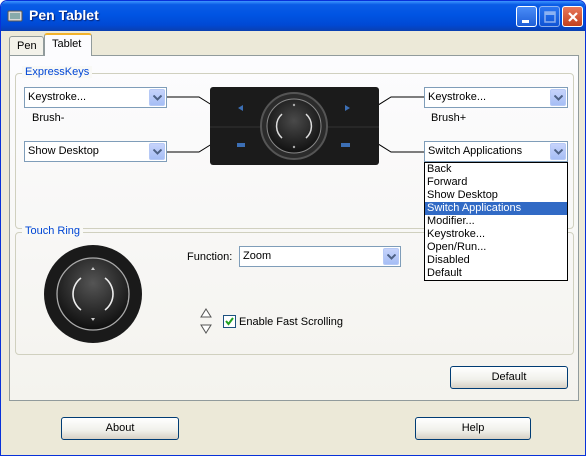 The image size is (586, 456). Describe the element at coordinates (473, 428) in the screenshot. I see `help-button: Help` at that location.